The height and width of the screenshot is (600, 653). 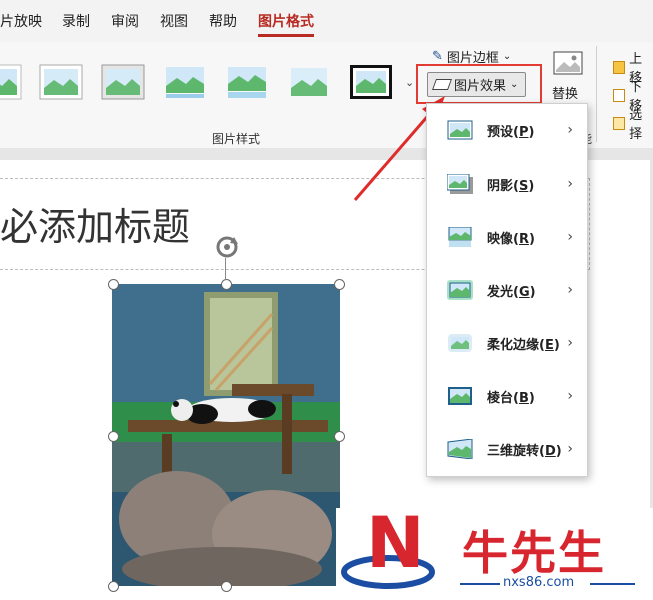 What do you see at coordinates (125, 21) in the screenshot?
I see `tab-review: 审阅` at bounding box center [125, 21].